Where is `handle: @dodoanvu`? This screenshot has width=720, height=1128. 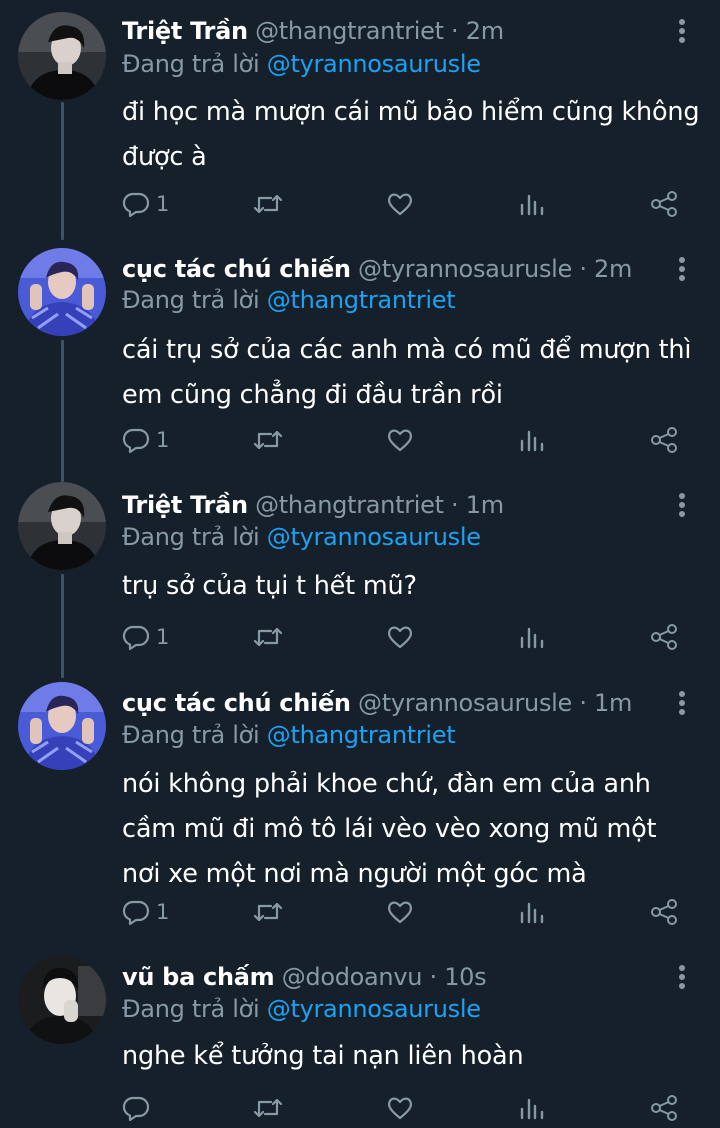 handle: @dodoanvu is located at coordinates (352, 977).